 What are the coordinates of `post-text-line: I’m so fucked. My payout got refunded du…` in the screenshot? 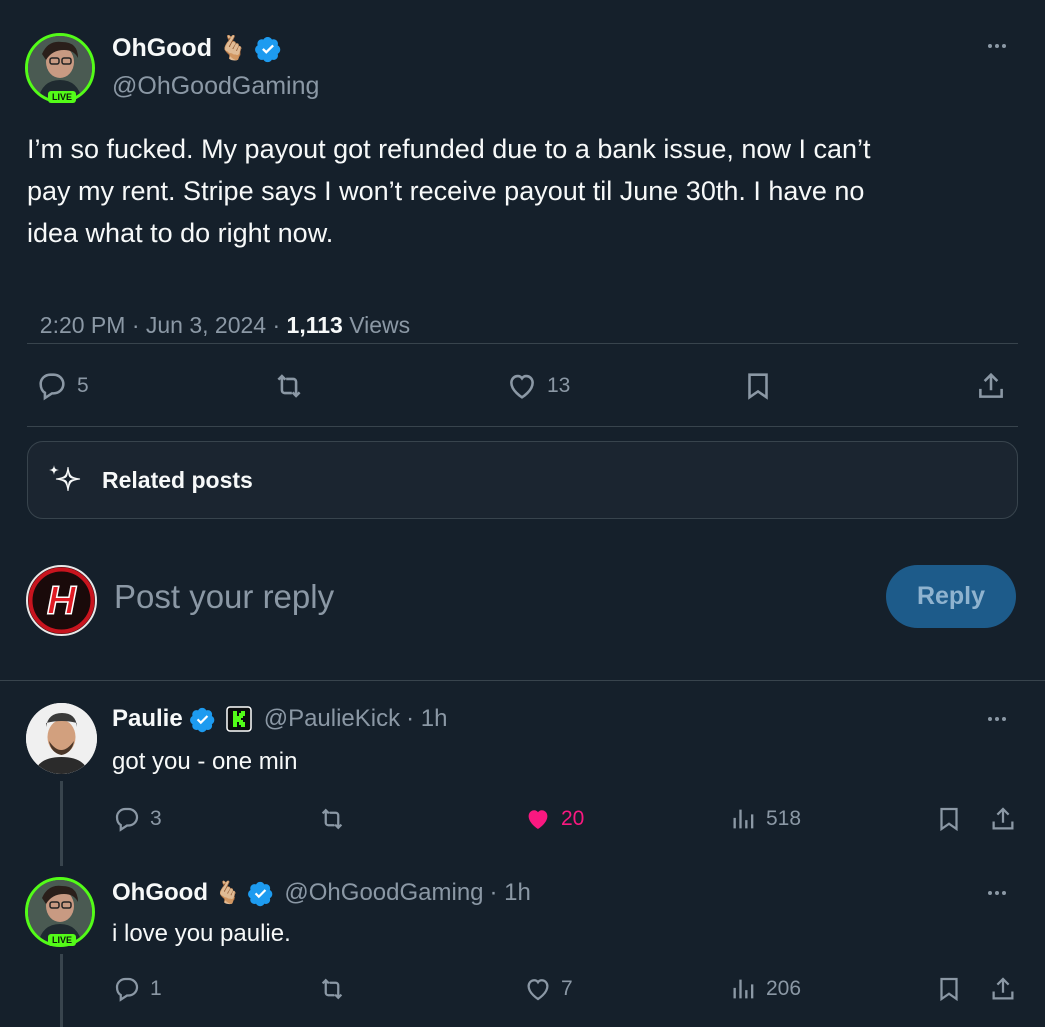 It's located at (449, 149).